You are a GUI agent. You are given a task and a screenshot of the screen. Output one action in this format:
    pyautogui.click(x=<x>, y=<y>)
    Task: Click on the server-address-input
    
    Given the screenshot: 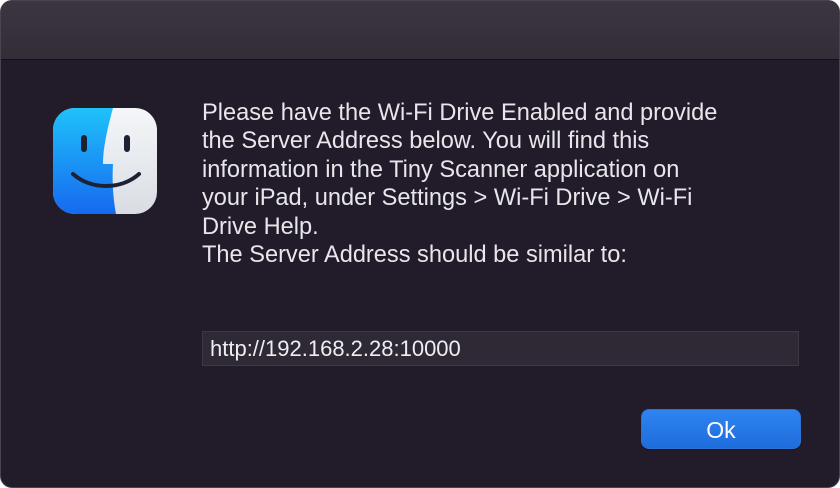 What is the action you would take?
    pyautogui.click(x=500, y=348)
    